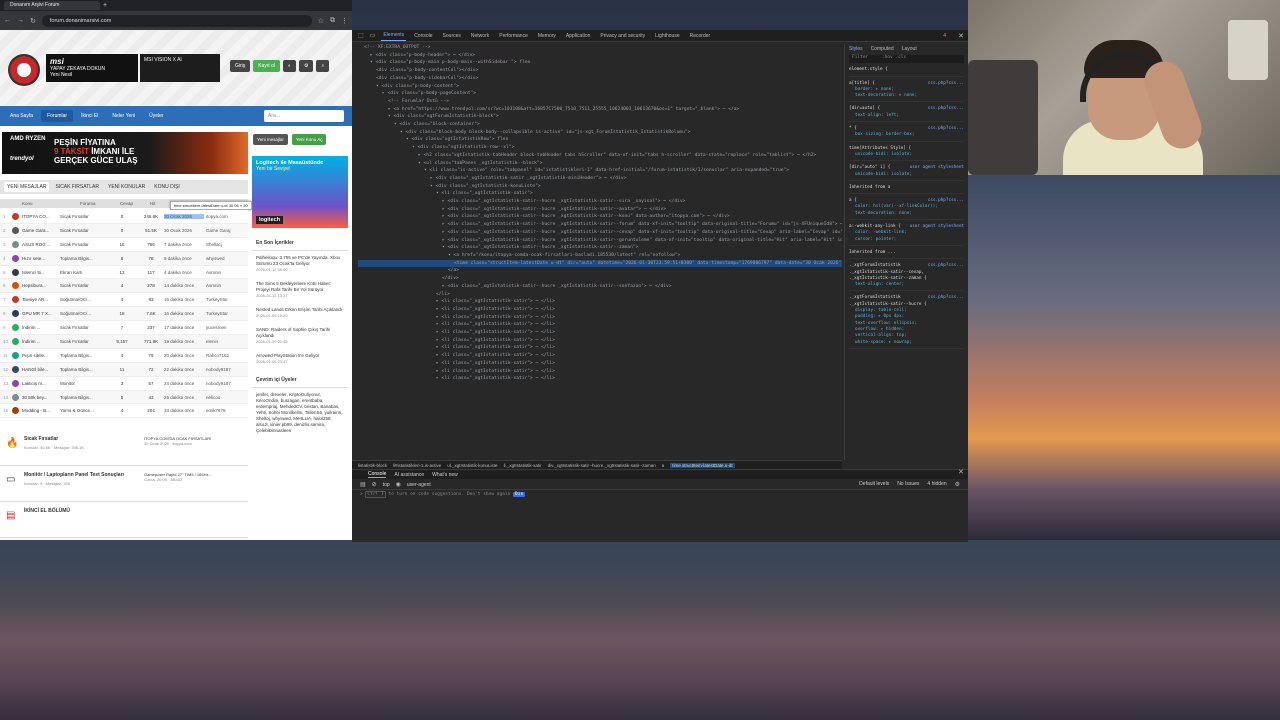 The height and width of the screenshot is (720, 1280). What do you see at coordinates (600, 194) in the screenshot?
I see `dom-node-line: ▾ <li class="_xgtIstatistik-satir">` at bounding box center [600, 194].